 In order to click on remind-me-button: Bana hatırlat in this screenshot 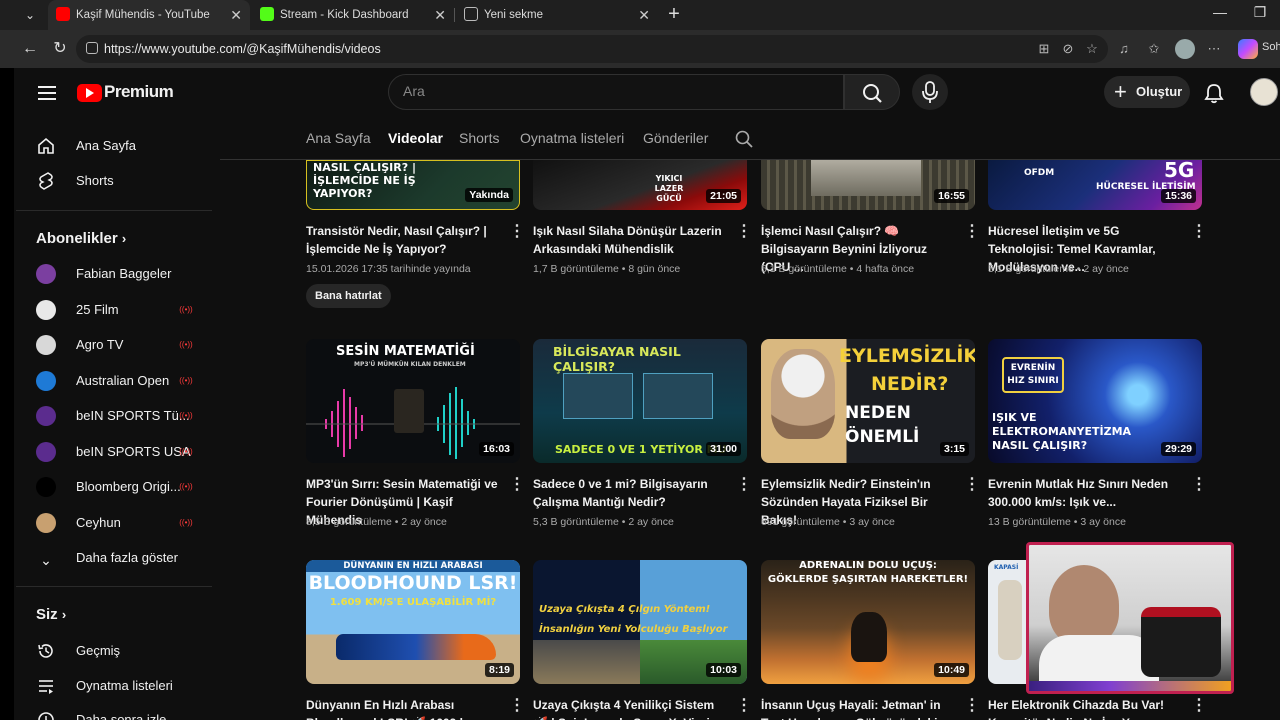, I will do `click(348, 296)`.